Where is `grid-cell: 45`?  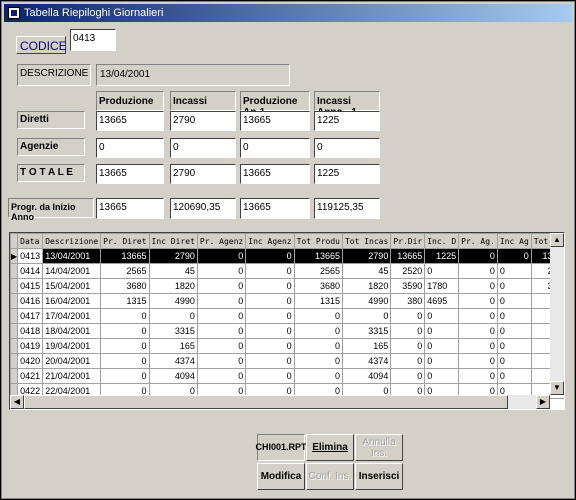 grid-cell: 45 is located at coordinates (173, 271).